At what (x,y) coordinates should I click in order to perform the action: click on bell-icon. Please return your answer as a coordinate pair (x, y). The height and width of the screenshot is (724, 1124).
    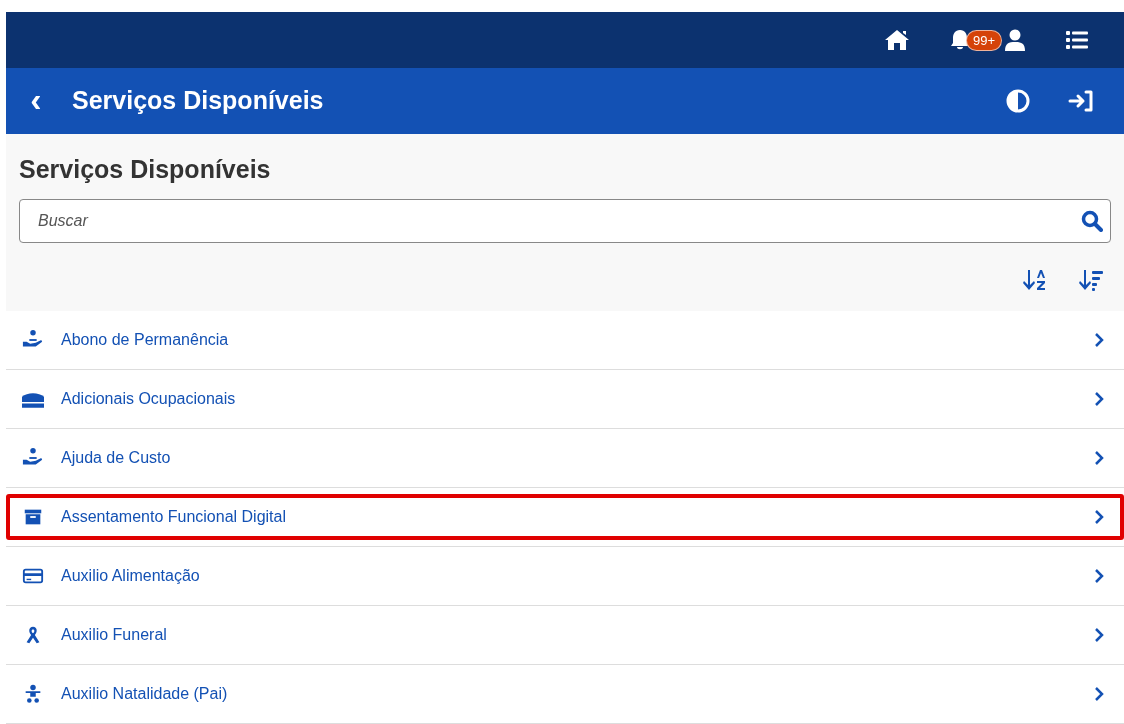
    Looking at the image, I should click on (959, 40).